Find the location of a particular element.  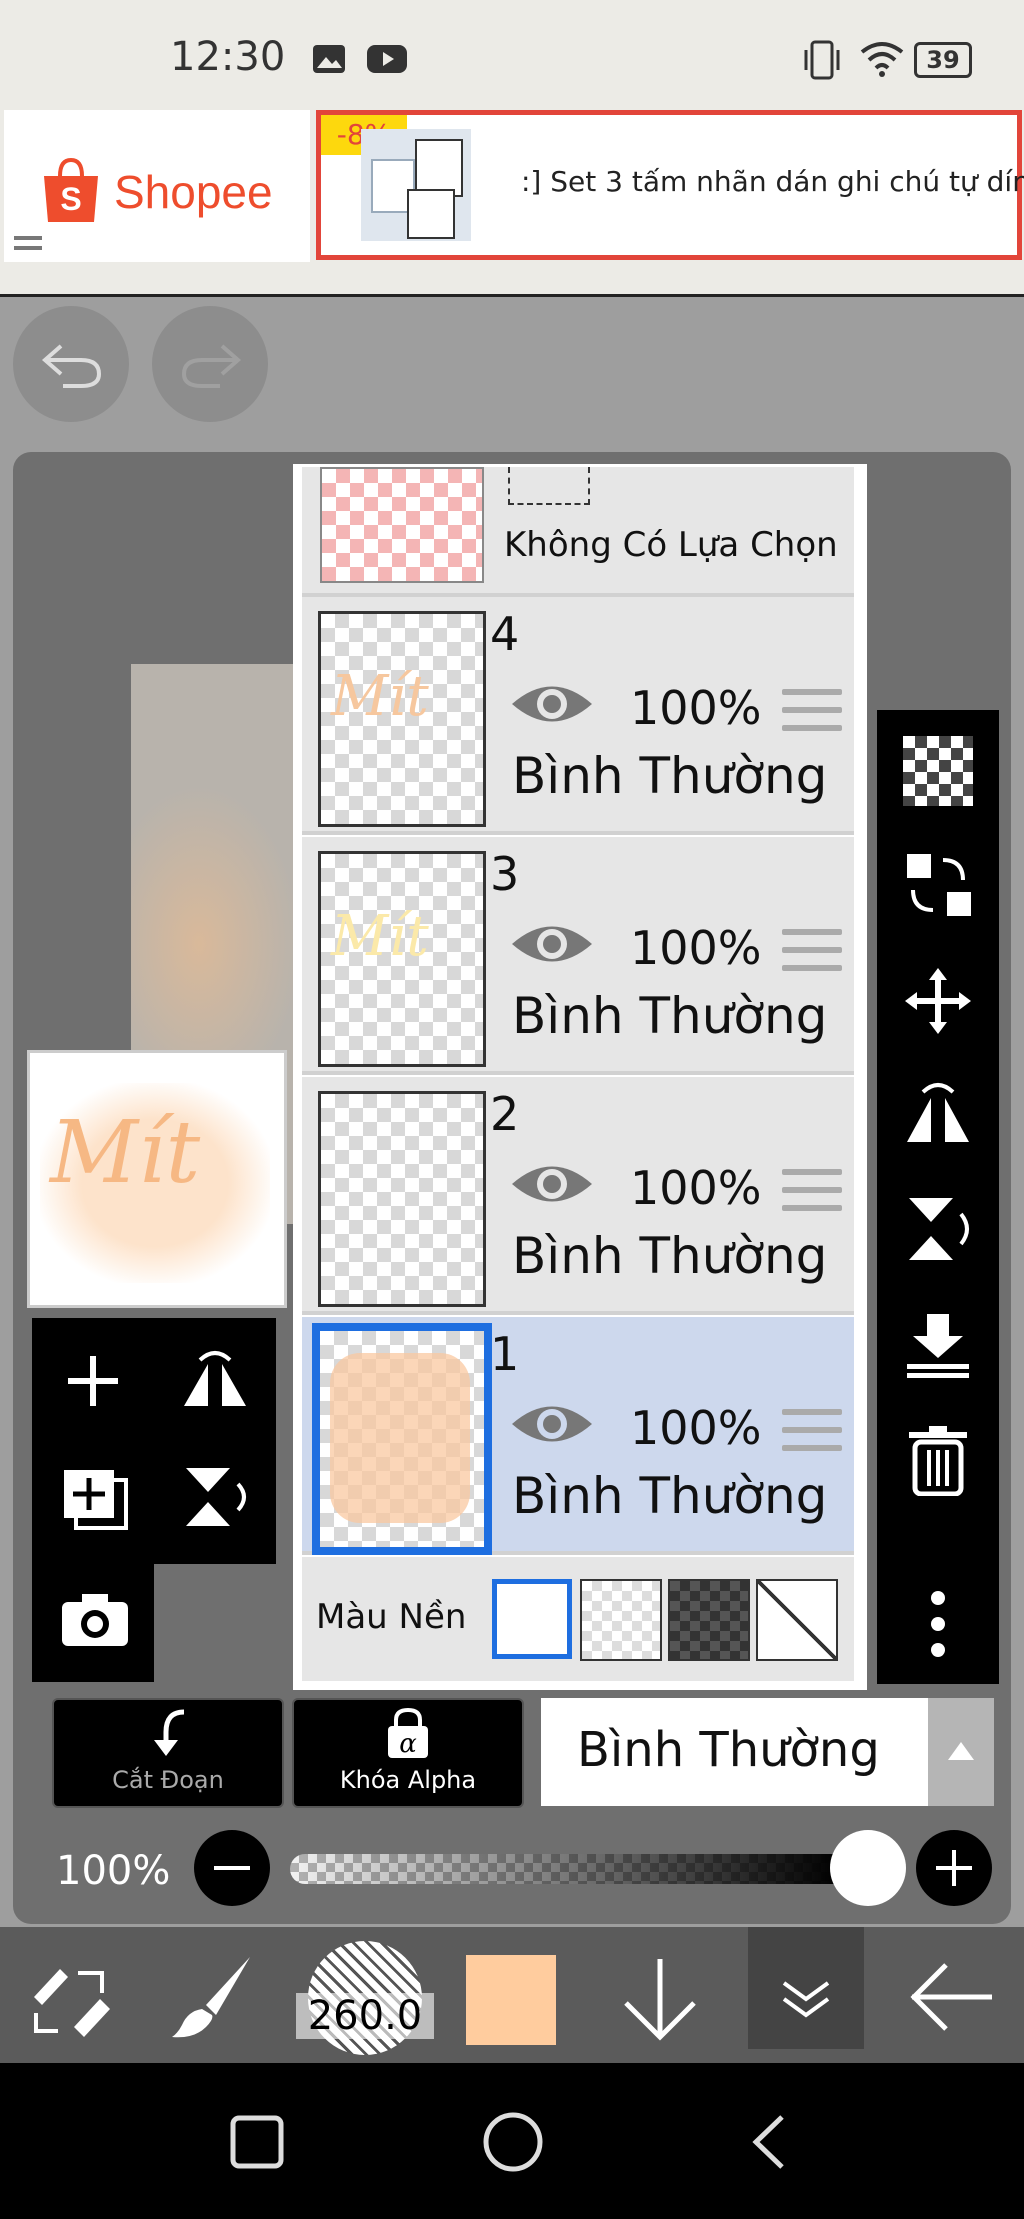

arrow-left-icon is located at coordinates (952, 1997).